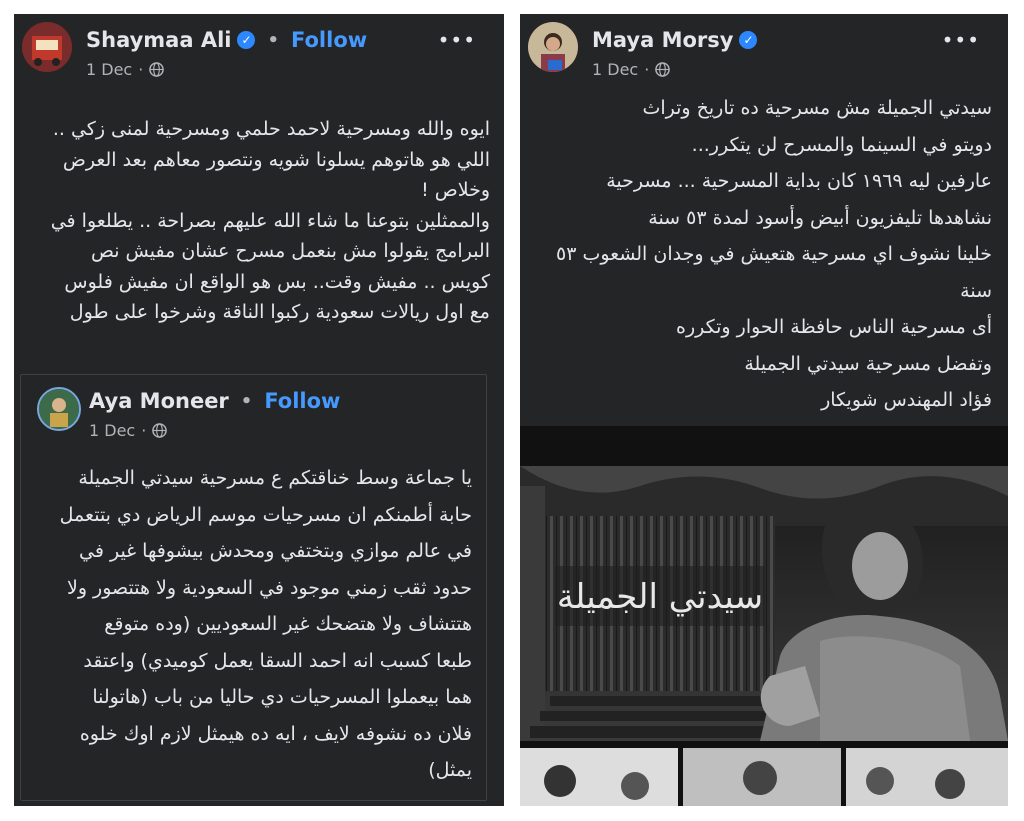  I want to click on author-row: Shaymaa Ali ✓ • Follow, so click(226, 40).